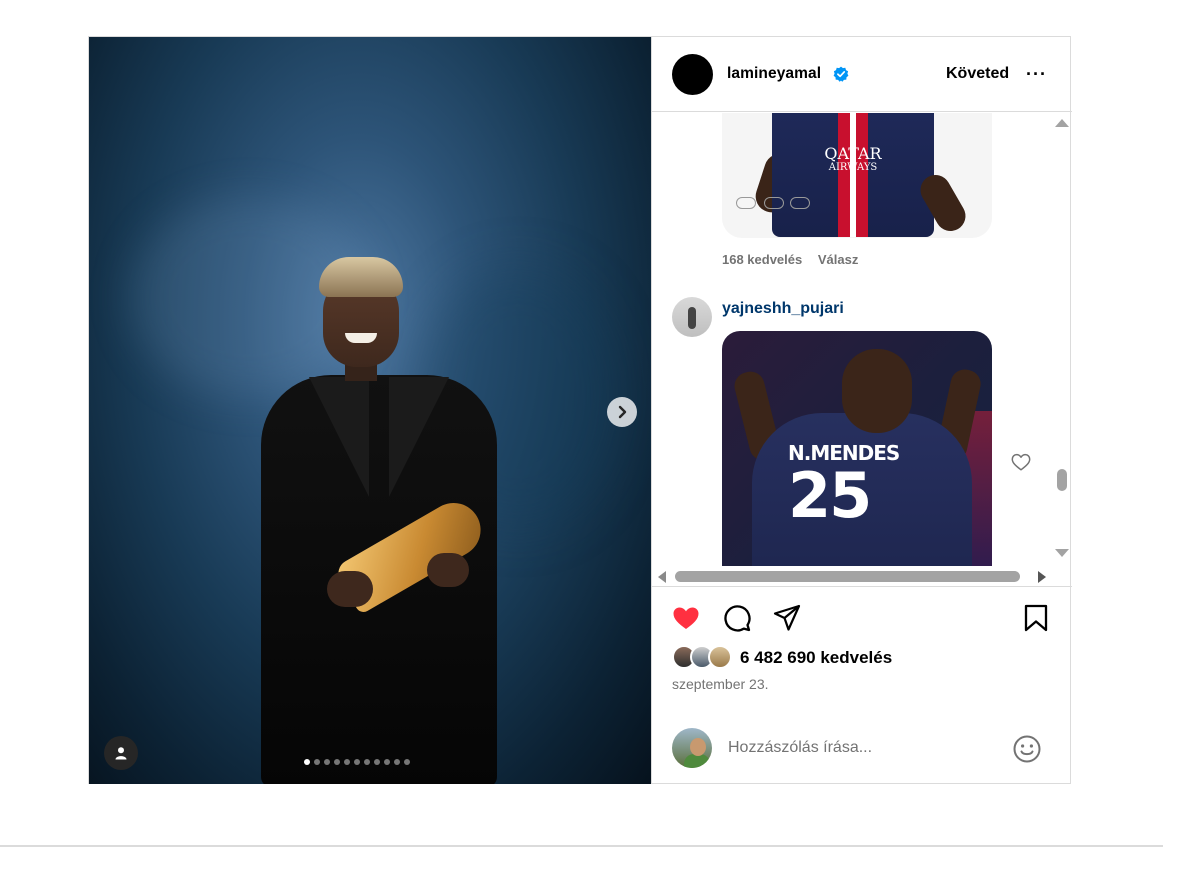 This screenshot has height=869, width=1186. I want to click on comment-gif: N.MENDES 25, so click(857, 458).